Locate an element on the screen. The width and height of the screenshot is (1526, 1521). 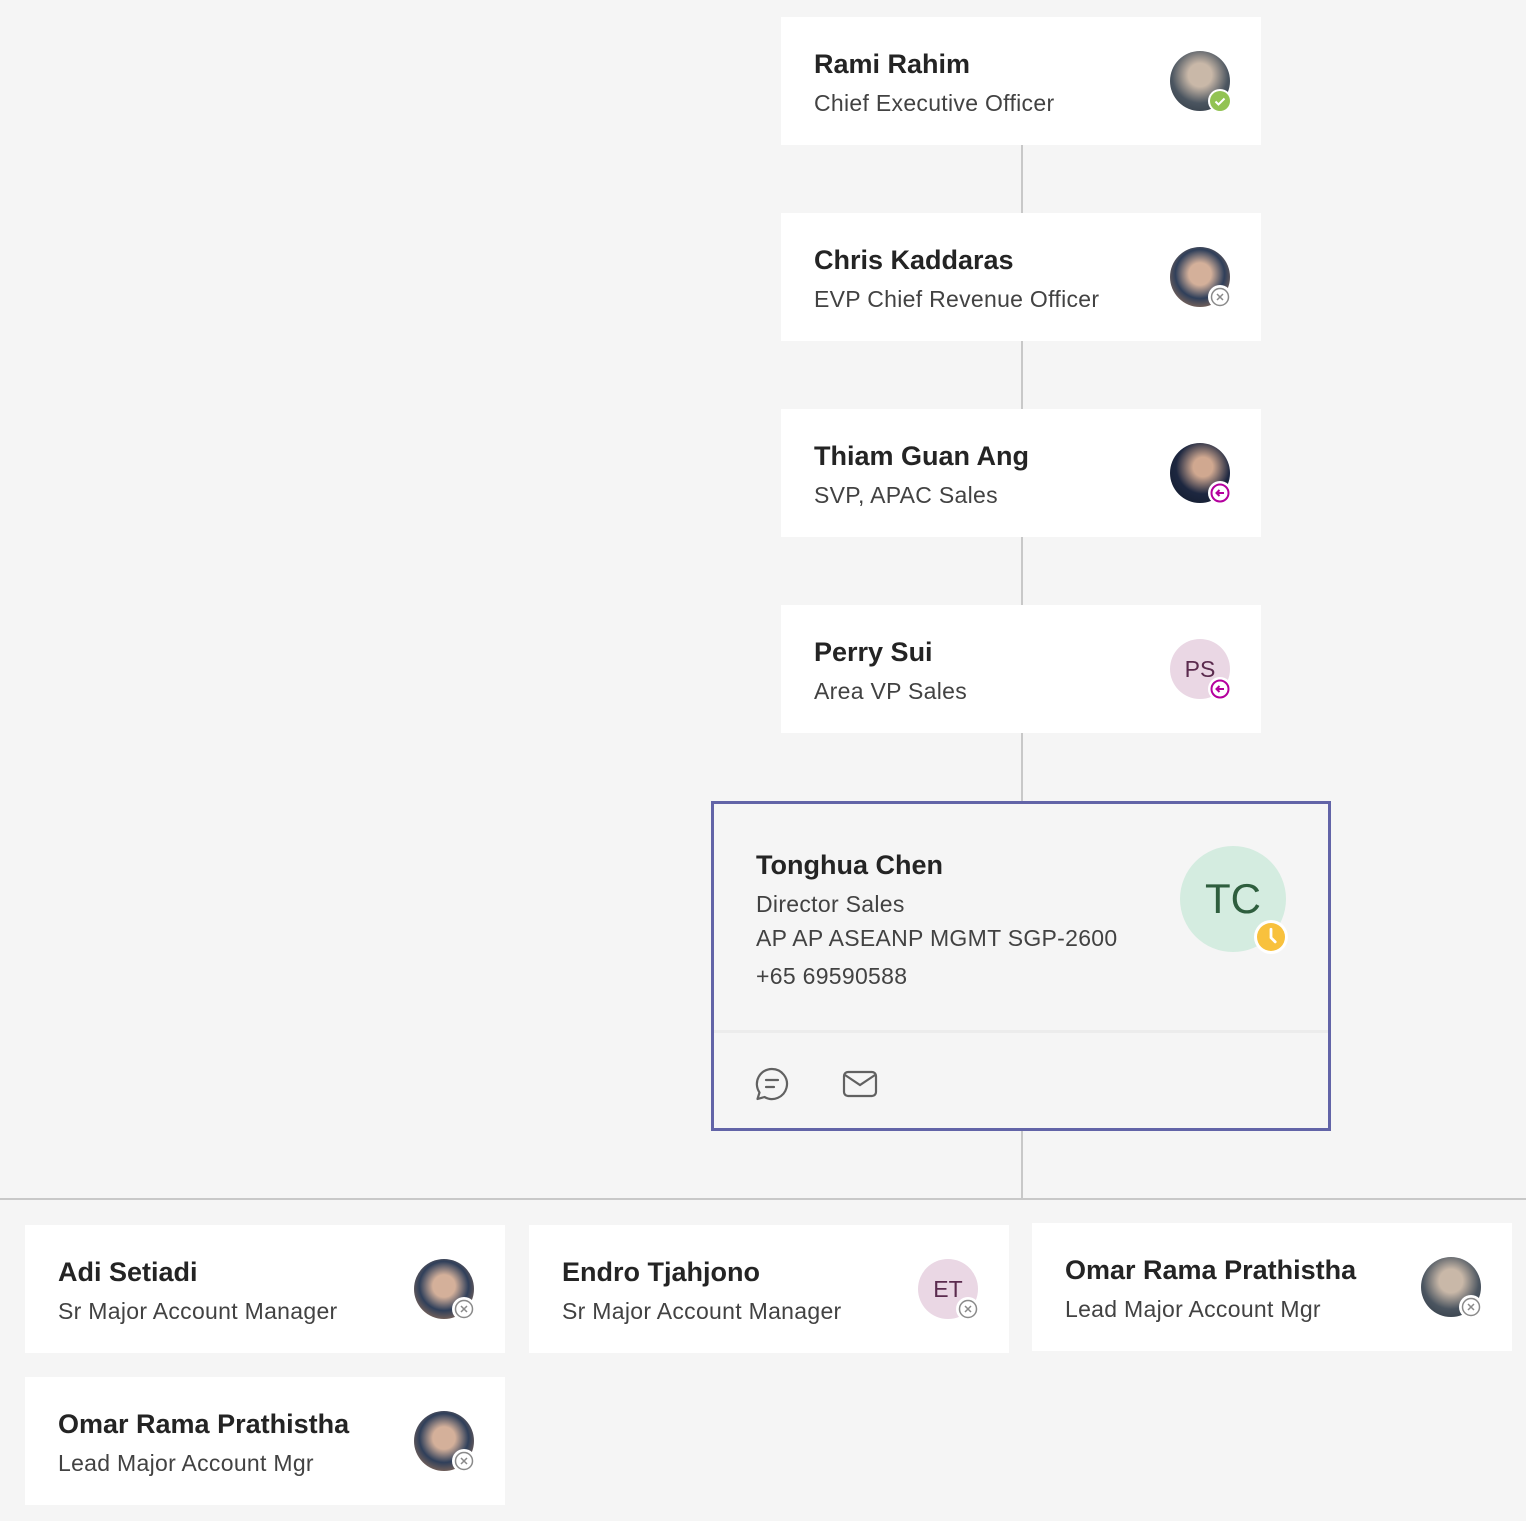
person-name: Perry Sui is located at coordinates (873, 652).